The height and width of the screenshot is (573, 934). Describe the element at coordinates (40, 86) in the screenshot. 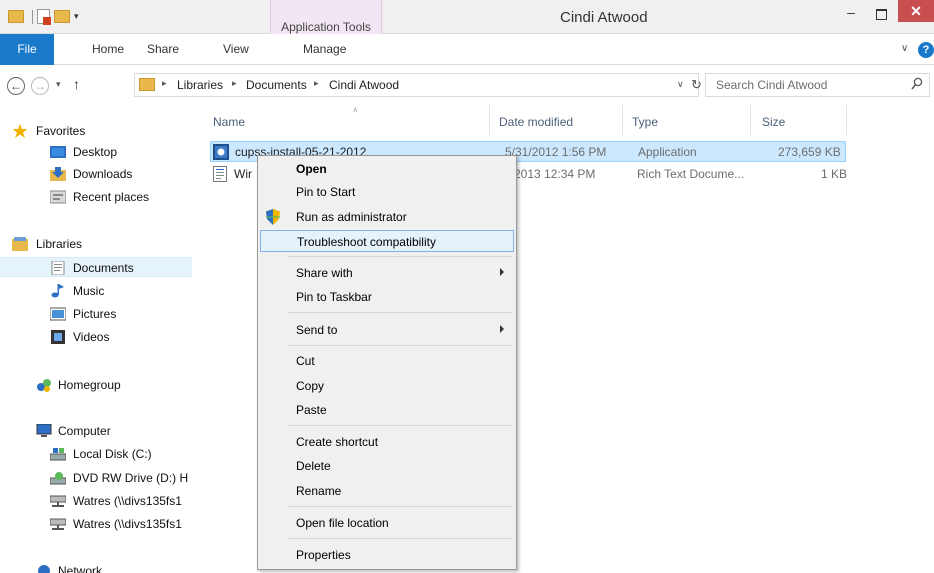

I see `forward-button: →` at that location.